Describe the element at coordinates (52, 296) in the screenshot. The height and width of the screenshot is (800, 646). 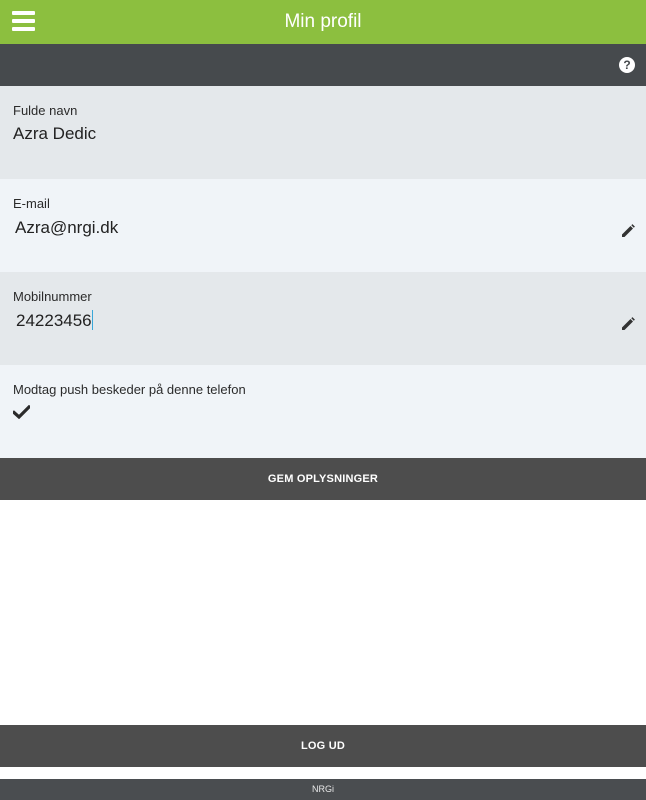
I see `mobile-label: Mobilnummer` at that location.